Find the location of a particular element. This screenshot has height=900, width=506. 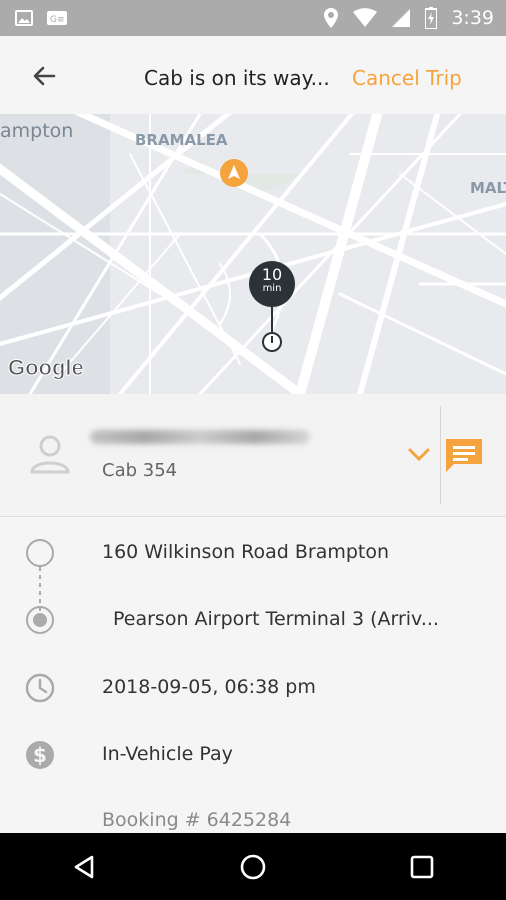

payment-row: $ In-Vehicle Pay is located at coordinates (253, 755).